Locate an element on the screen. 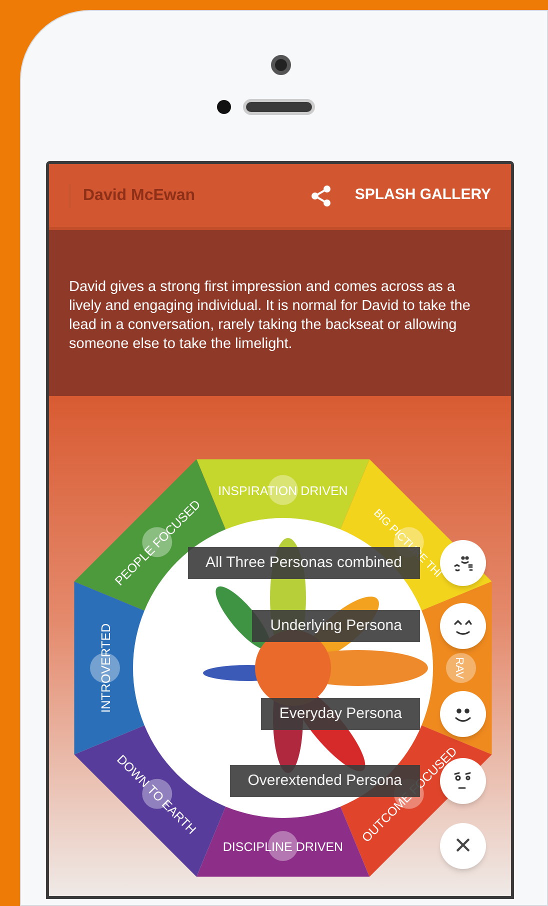  wheel-label: INSPIRATION DRIVEN is located at coordinates (283, 491).